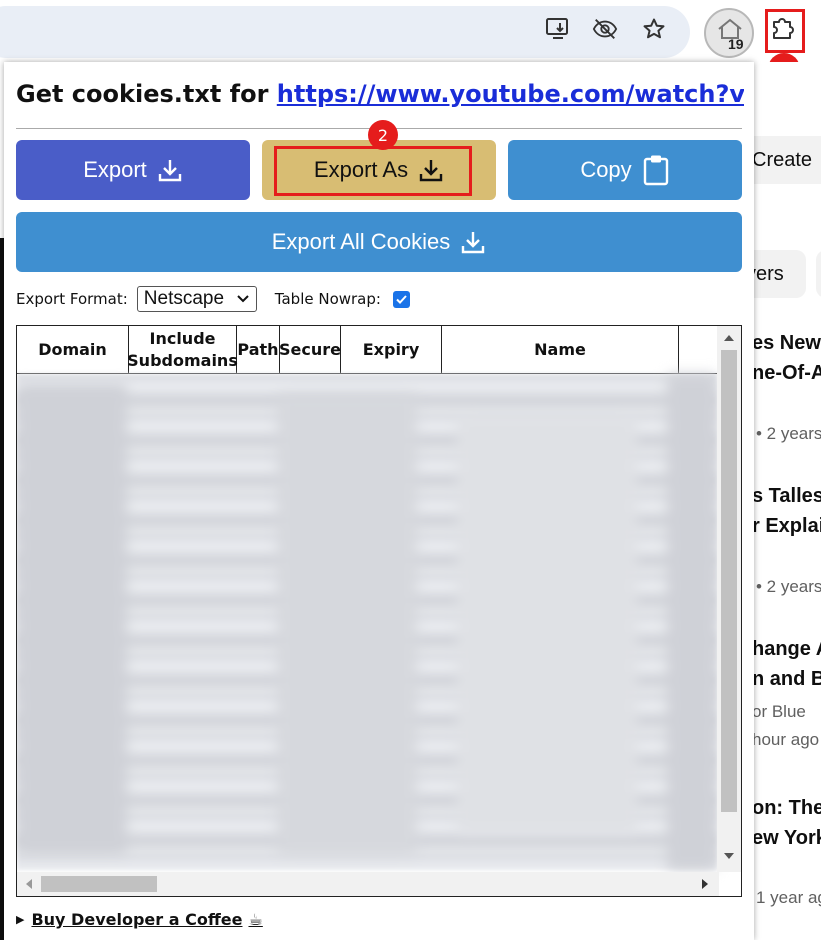 This screenshot has width=821, height=940. I want to click on format-value: Netscape, so click(184, 298).